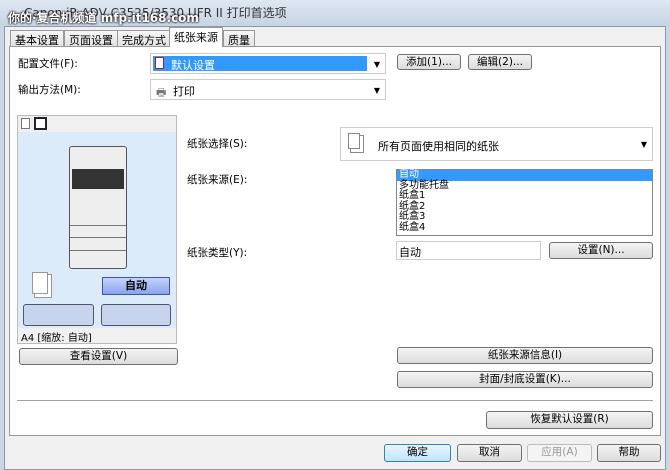 The height and width of the screenshot is (470, 670). What do you see at coordinates (524, 217) in the screenshot?
I see `list-item: 纸盒3` at bounding box center [524, 217].